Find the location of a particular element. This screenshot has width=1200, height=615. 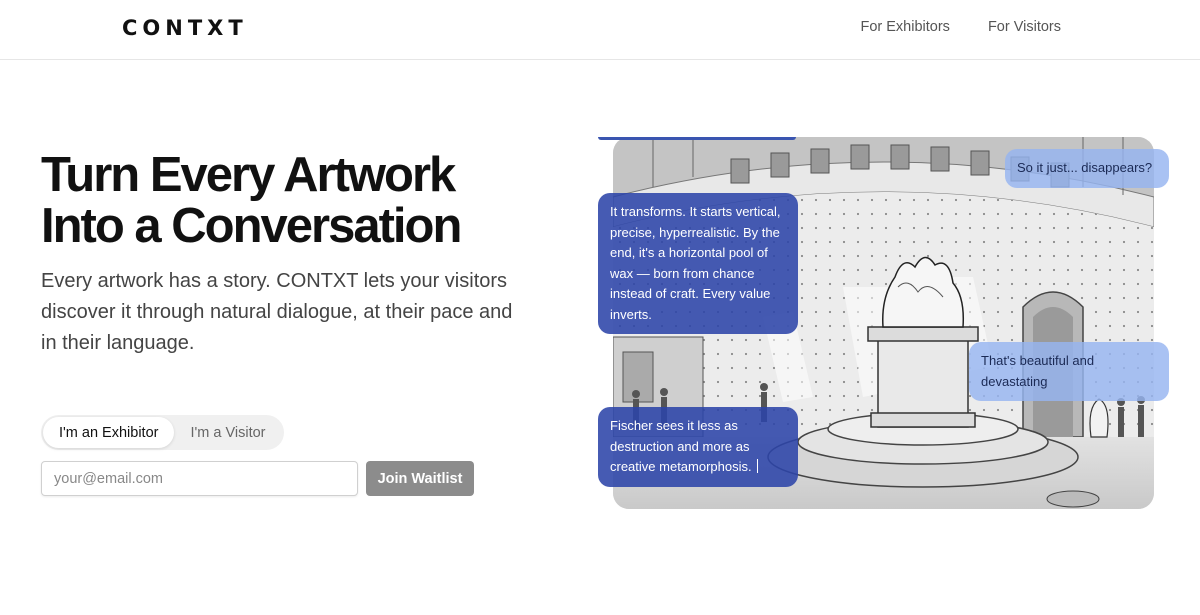

email-input is located at coordinates (199, 478).